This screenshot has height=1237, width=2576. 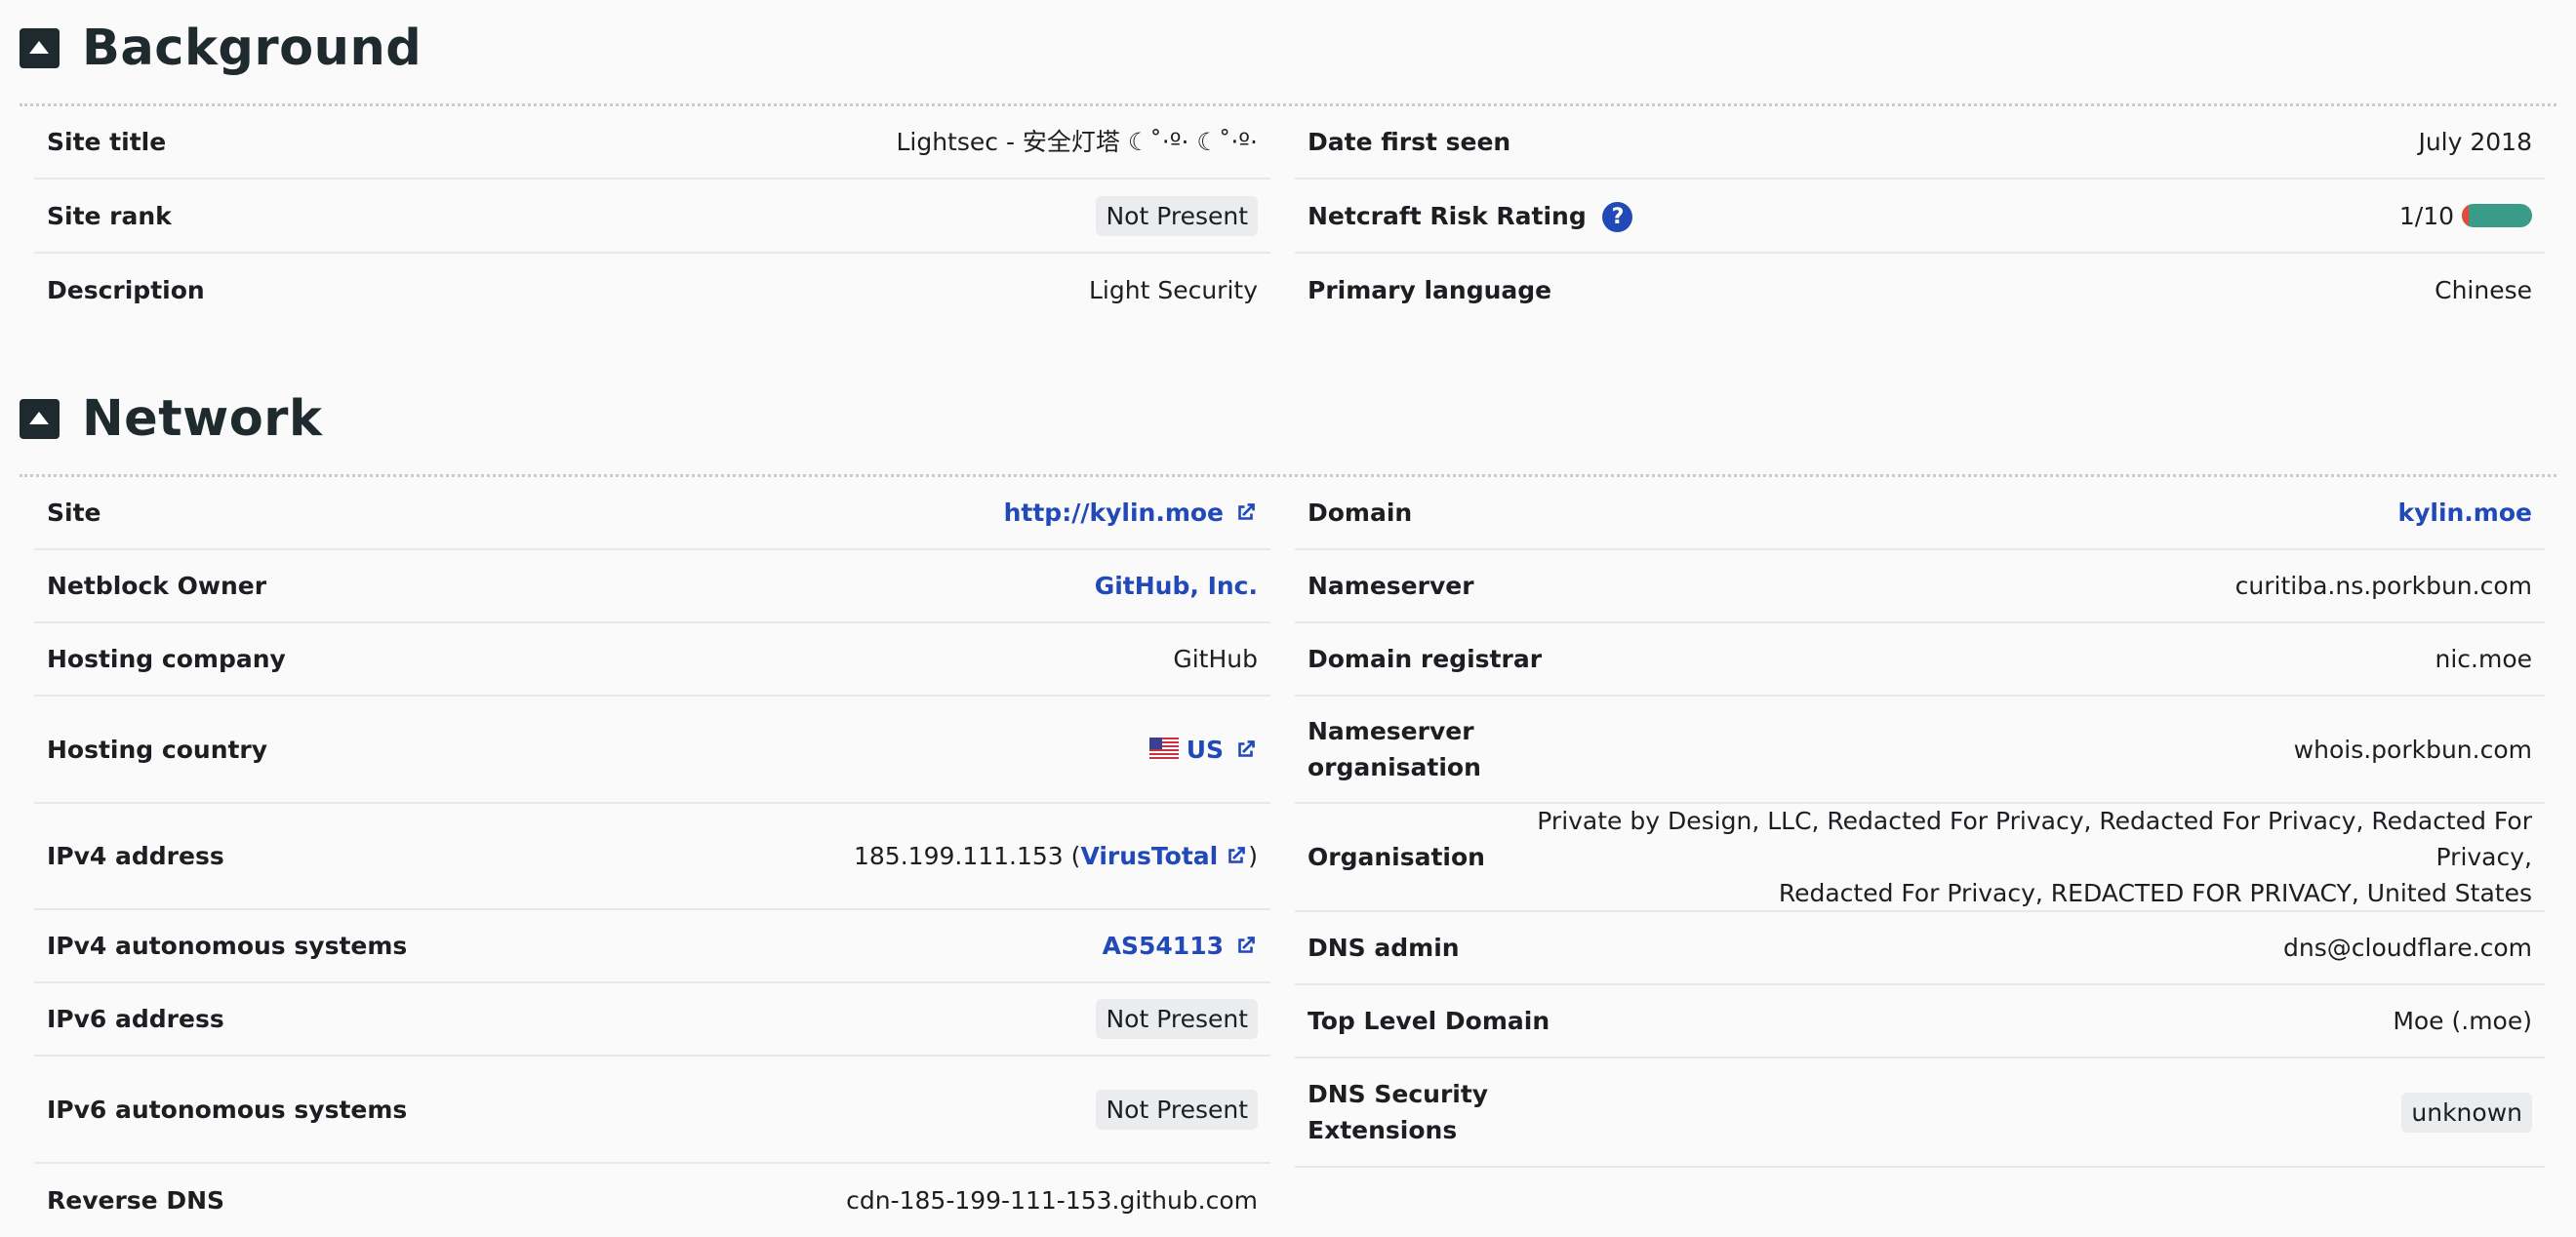 What do you see at coordinates (652, 513) in the screenshot?
I see `table-row: Site http://kylin.moe` at bounding box center [652, 513].